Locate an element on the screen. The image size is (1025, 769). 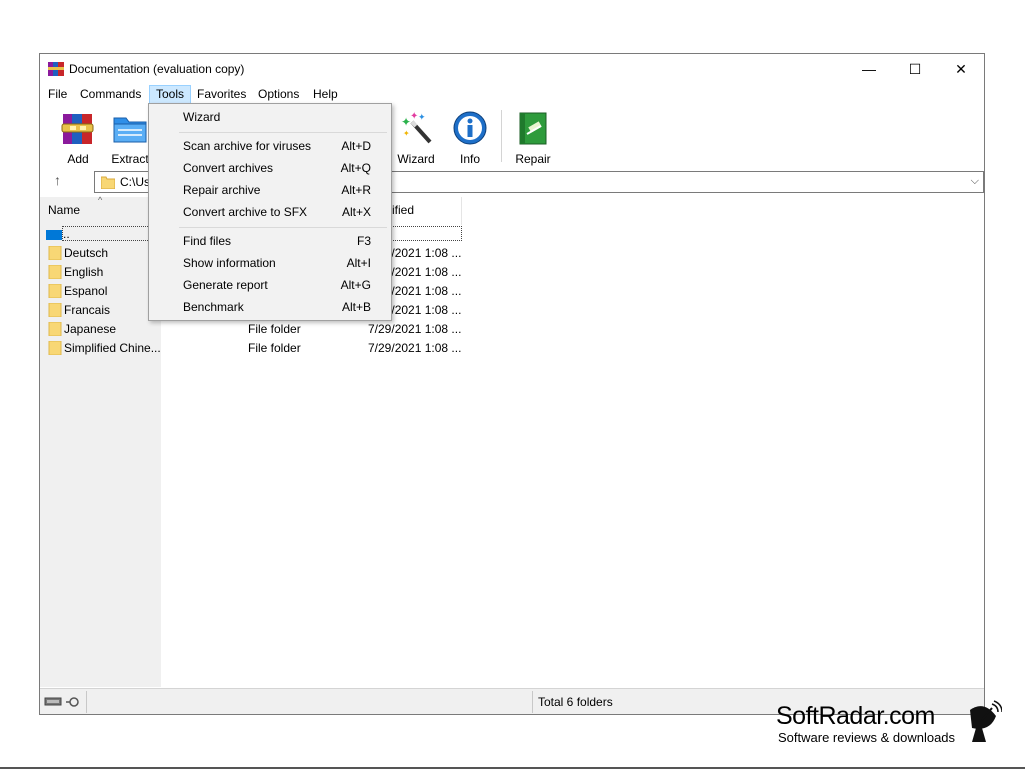
toolbar-separator is located at coordinates (501, 136).